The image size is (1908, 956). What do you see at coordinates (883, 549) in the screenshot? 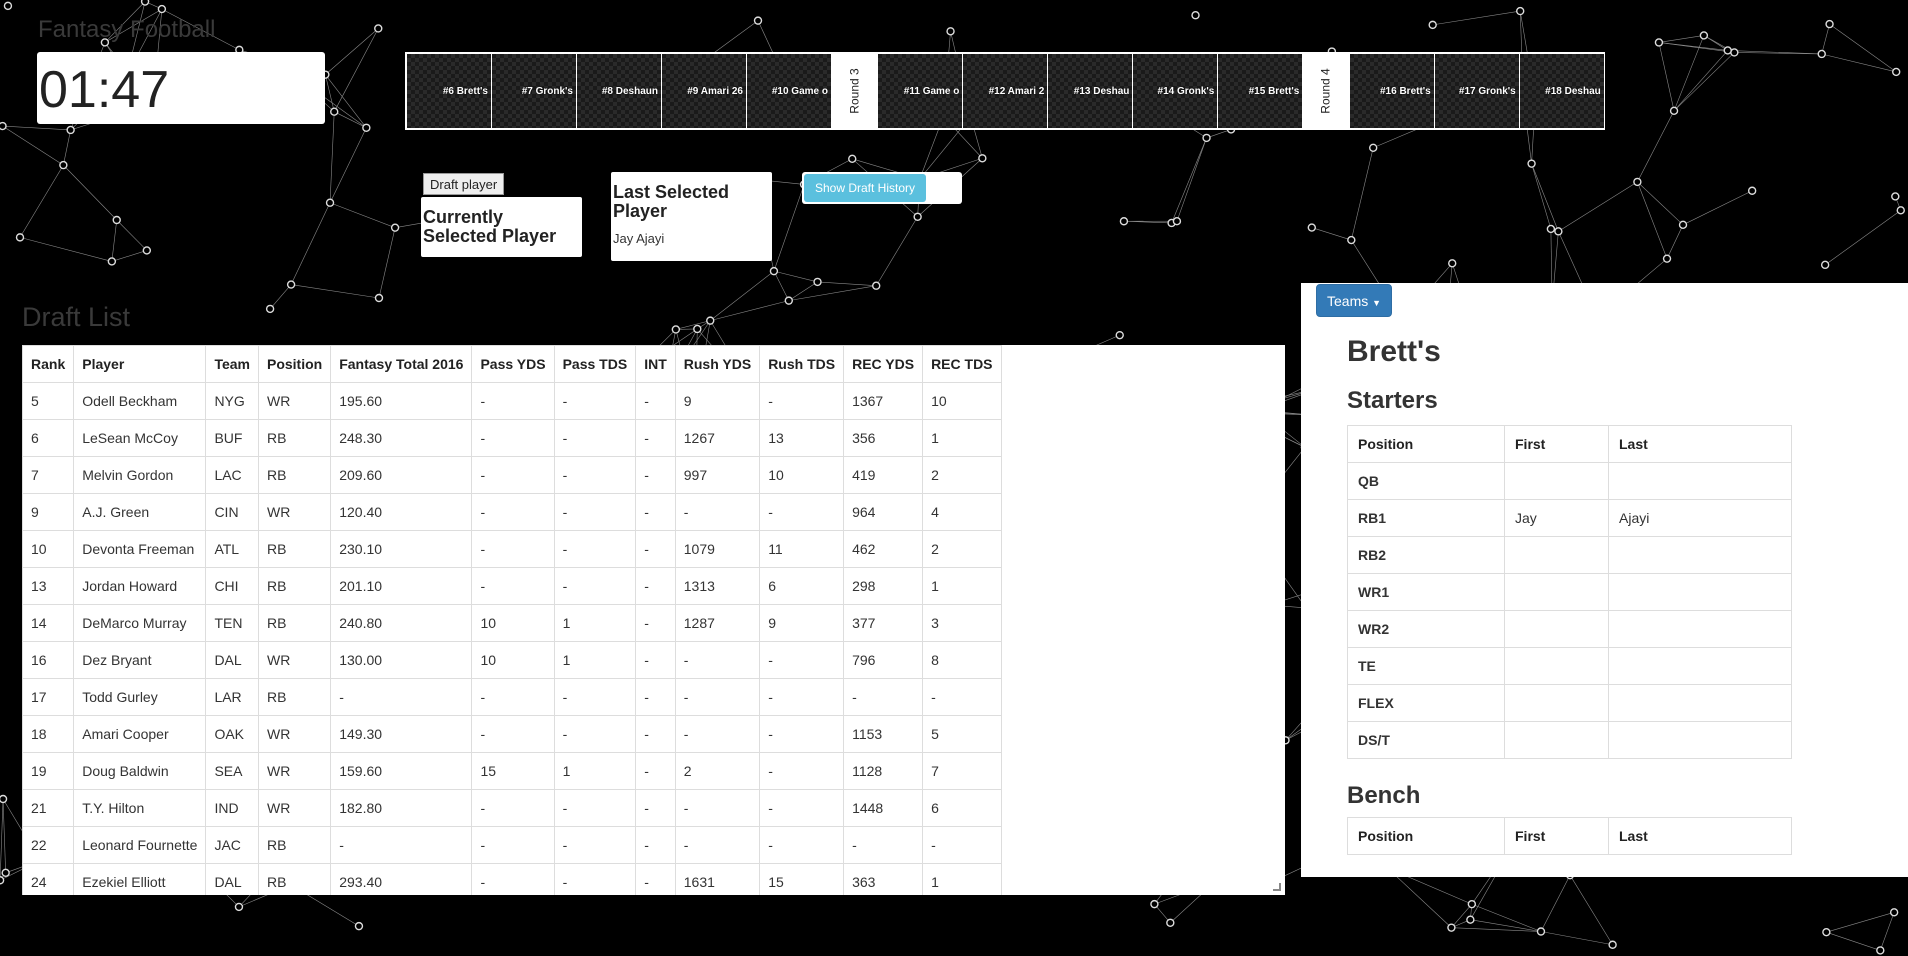
I see `table-cell: 462` at bounding box center [883, 549].